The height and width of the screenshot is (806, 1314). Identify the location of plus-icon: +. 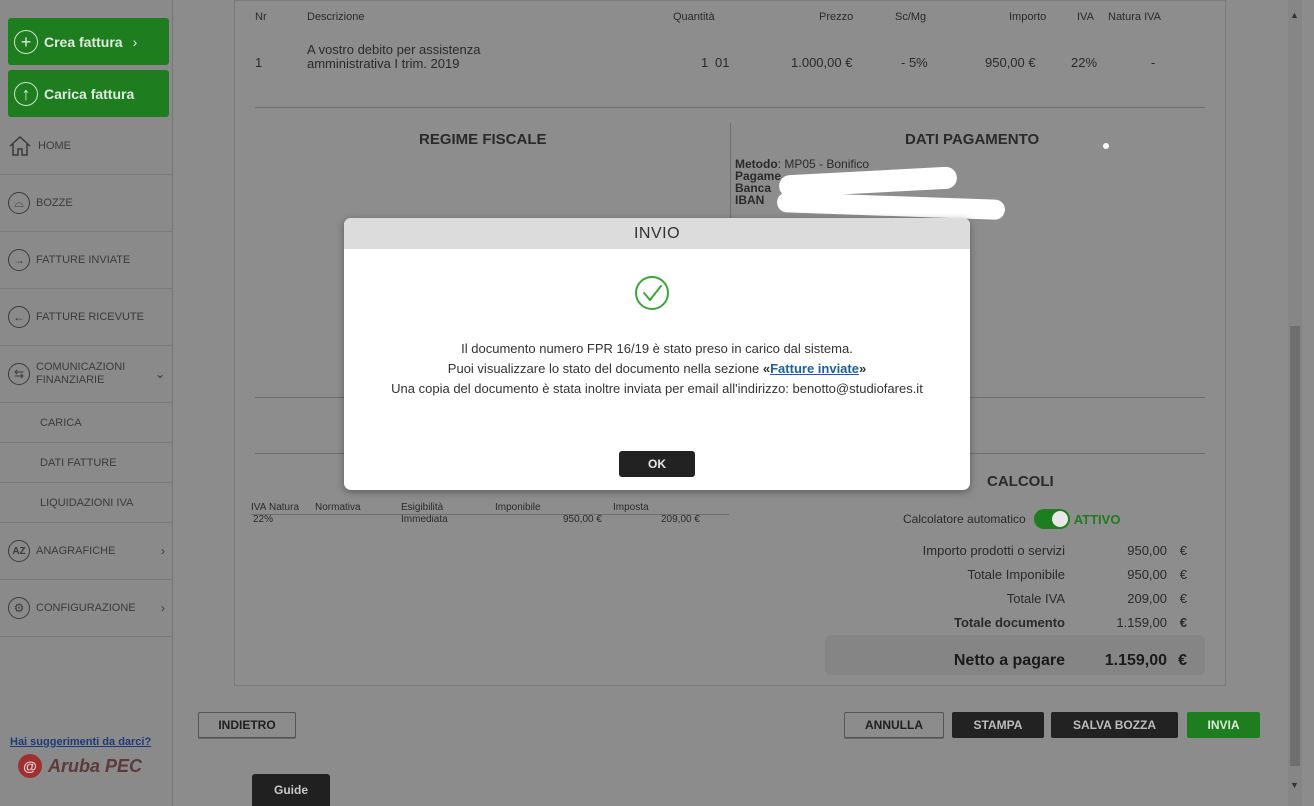
(26, 41).